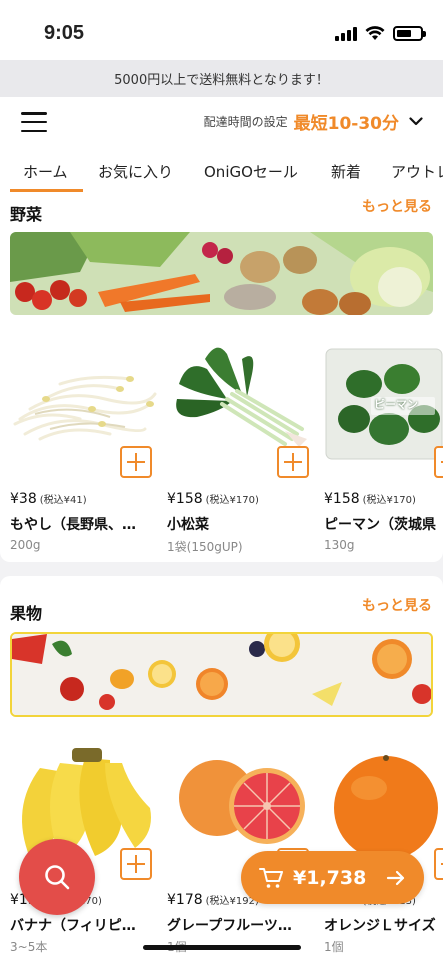 This screenshot has width=443, height=960. I want to click on product-card: ピーマン ¥158 (税込¥170) ピーマン（茨城県 130g, so click(383, 446).